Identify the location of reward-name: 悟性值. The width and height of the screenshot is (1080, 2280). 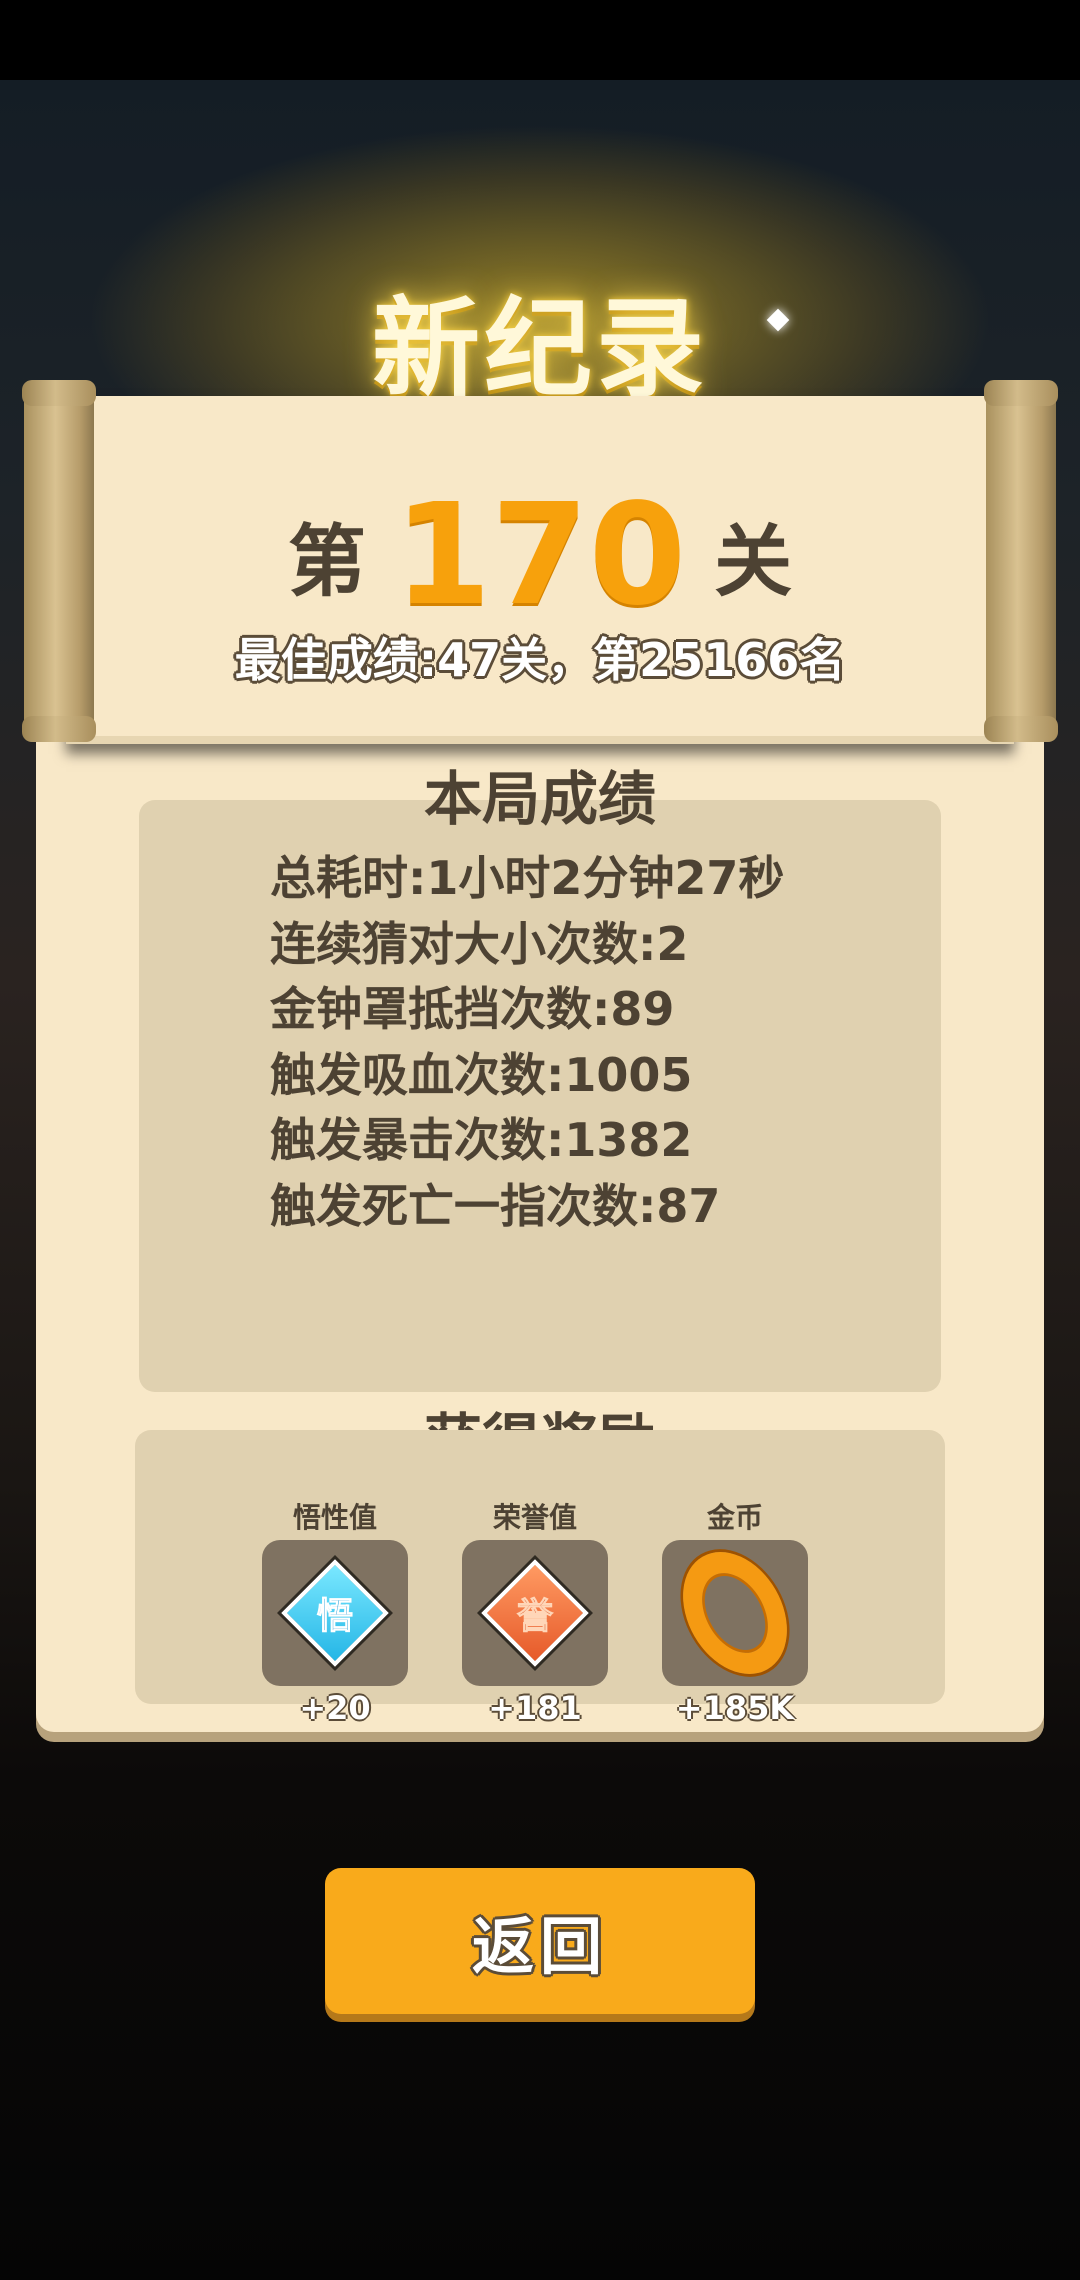
(334, 1517).